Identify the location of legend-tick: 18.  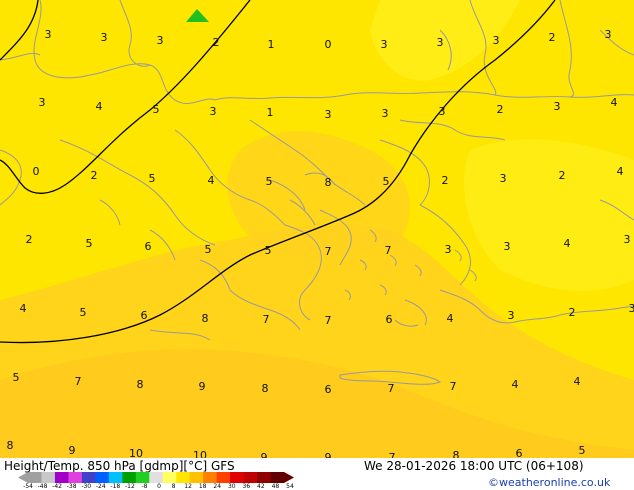
(202, 486).